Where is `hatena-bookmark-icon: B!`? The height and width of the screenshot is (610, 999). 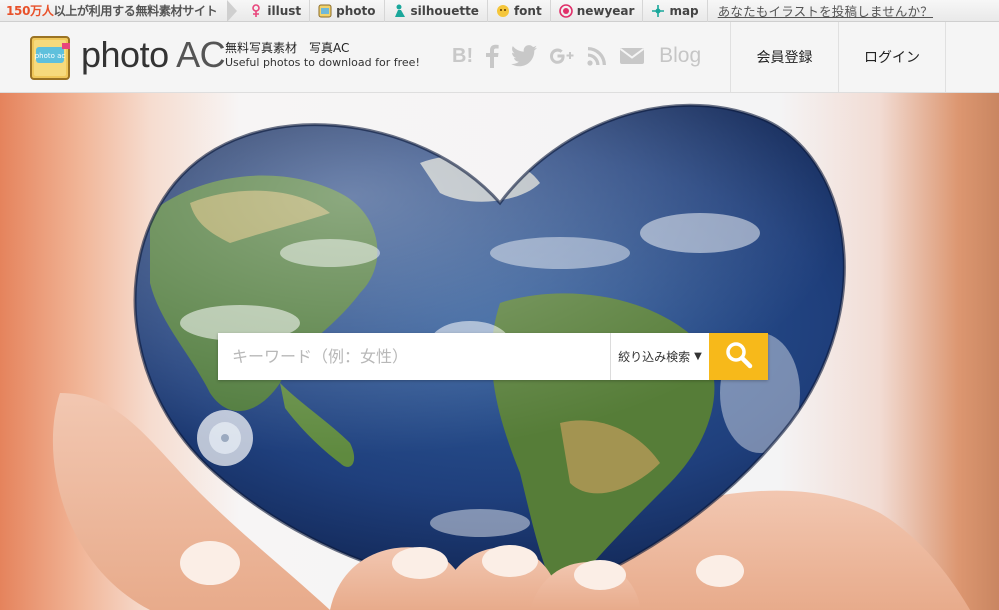
hatena-bookmark-icon: B! is located at coordinates (462, 56).